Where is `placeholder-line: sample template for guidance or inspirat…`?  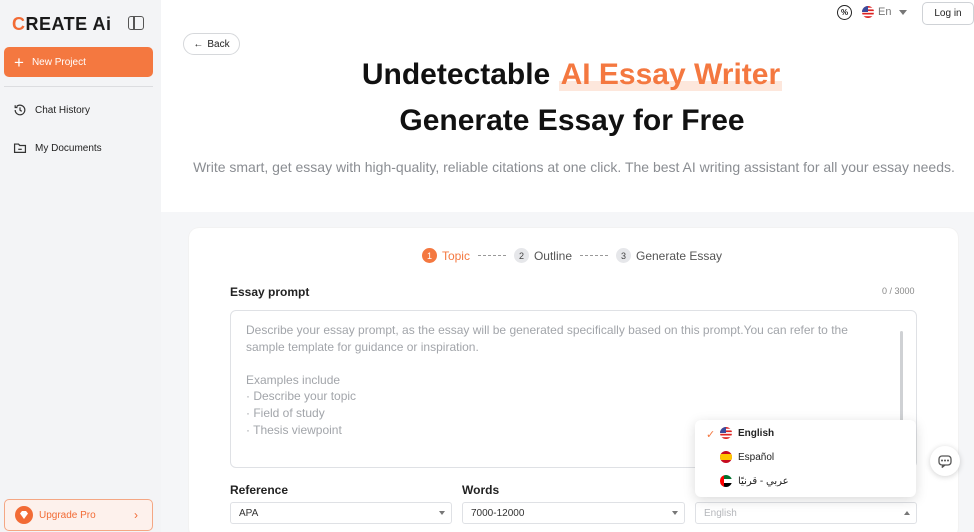
placeholder-line: sample template for guidance or inspirat… is located at coordinates (362, 346).